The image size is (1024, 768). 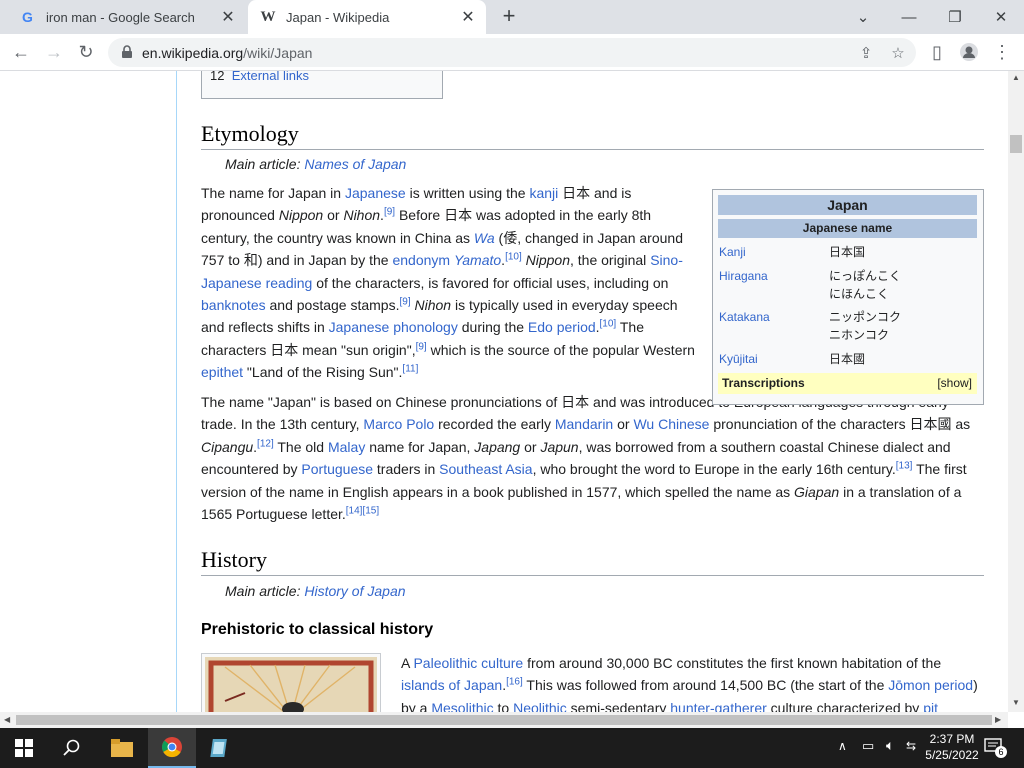 What do you see at coordinates (7, 719) in the screenshot?
I see `scroll-left-arrow-icon: ◀` at bounding box center [7, 719].